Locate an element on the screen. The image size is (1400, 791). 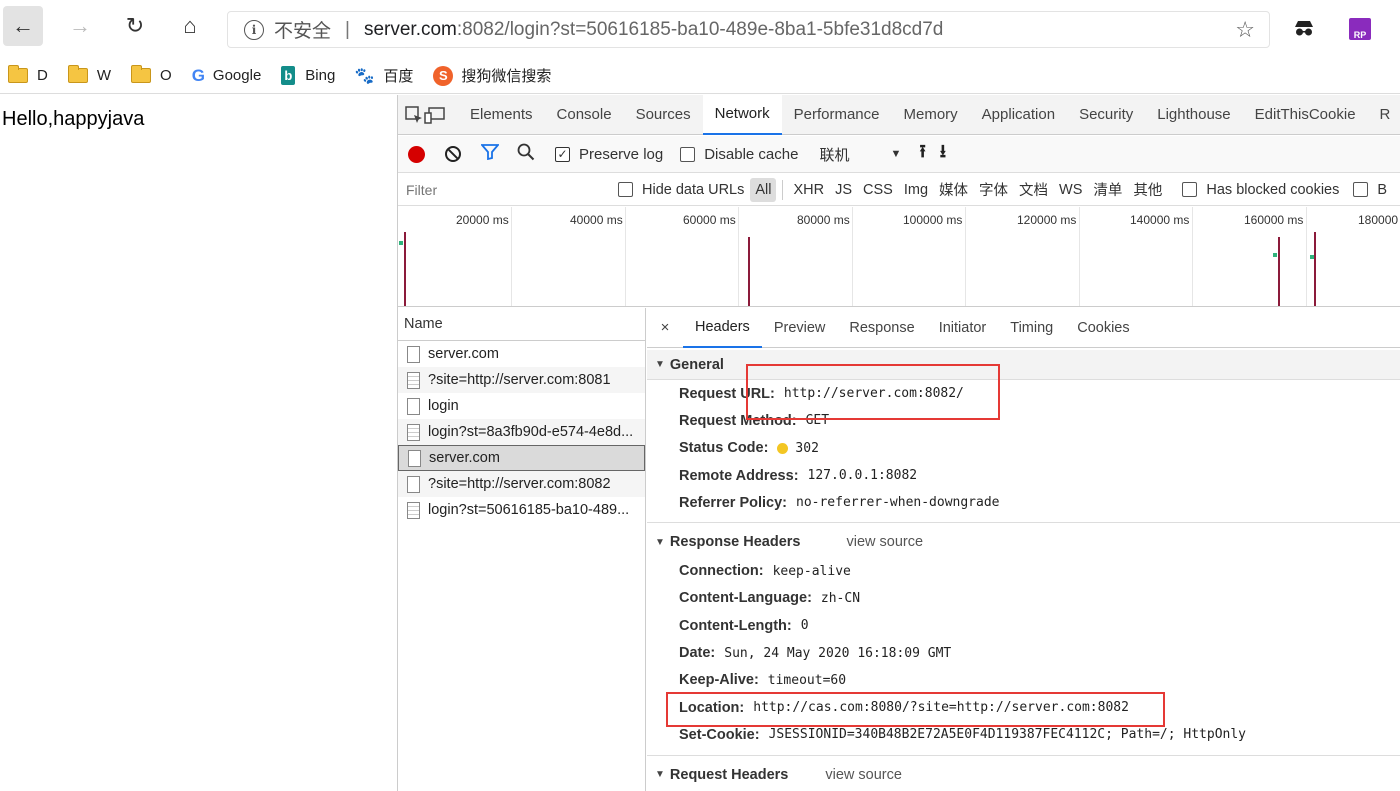
tab-editthiscookie: EditThisCookie is located at coordinates (1305, 115).